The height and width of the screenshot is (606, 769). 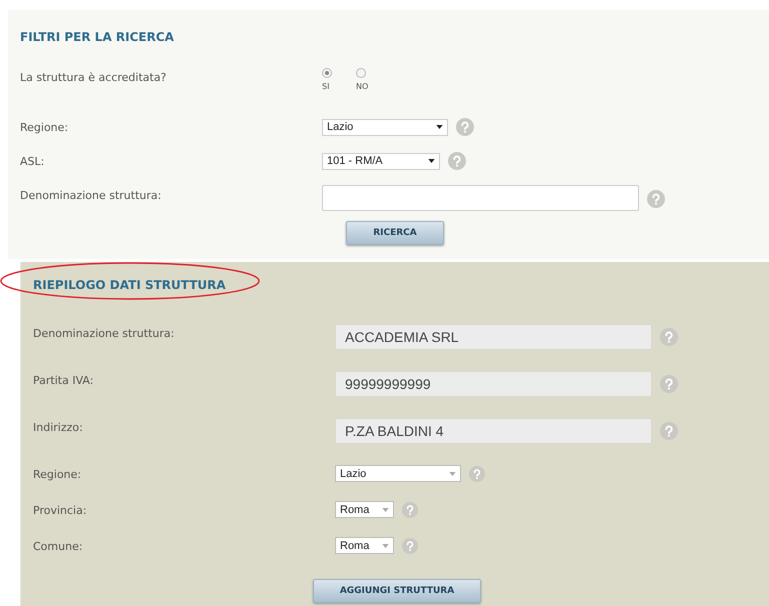 I want to click on dropdown: 101 - RM/A, so click(x=381, y=161).